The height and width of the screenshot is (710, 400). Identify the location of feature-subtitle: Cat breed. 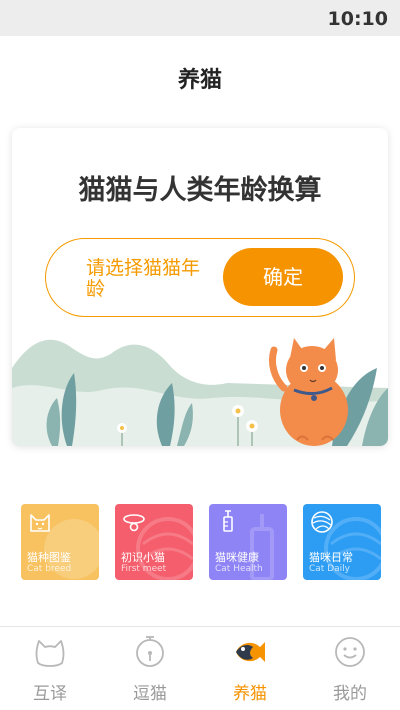
(49, 569).